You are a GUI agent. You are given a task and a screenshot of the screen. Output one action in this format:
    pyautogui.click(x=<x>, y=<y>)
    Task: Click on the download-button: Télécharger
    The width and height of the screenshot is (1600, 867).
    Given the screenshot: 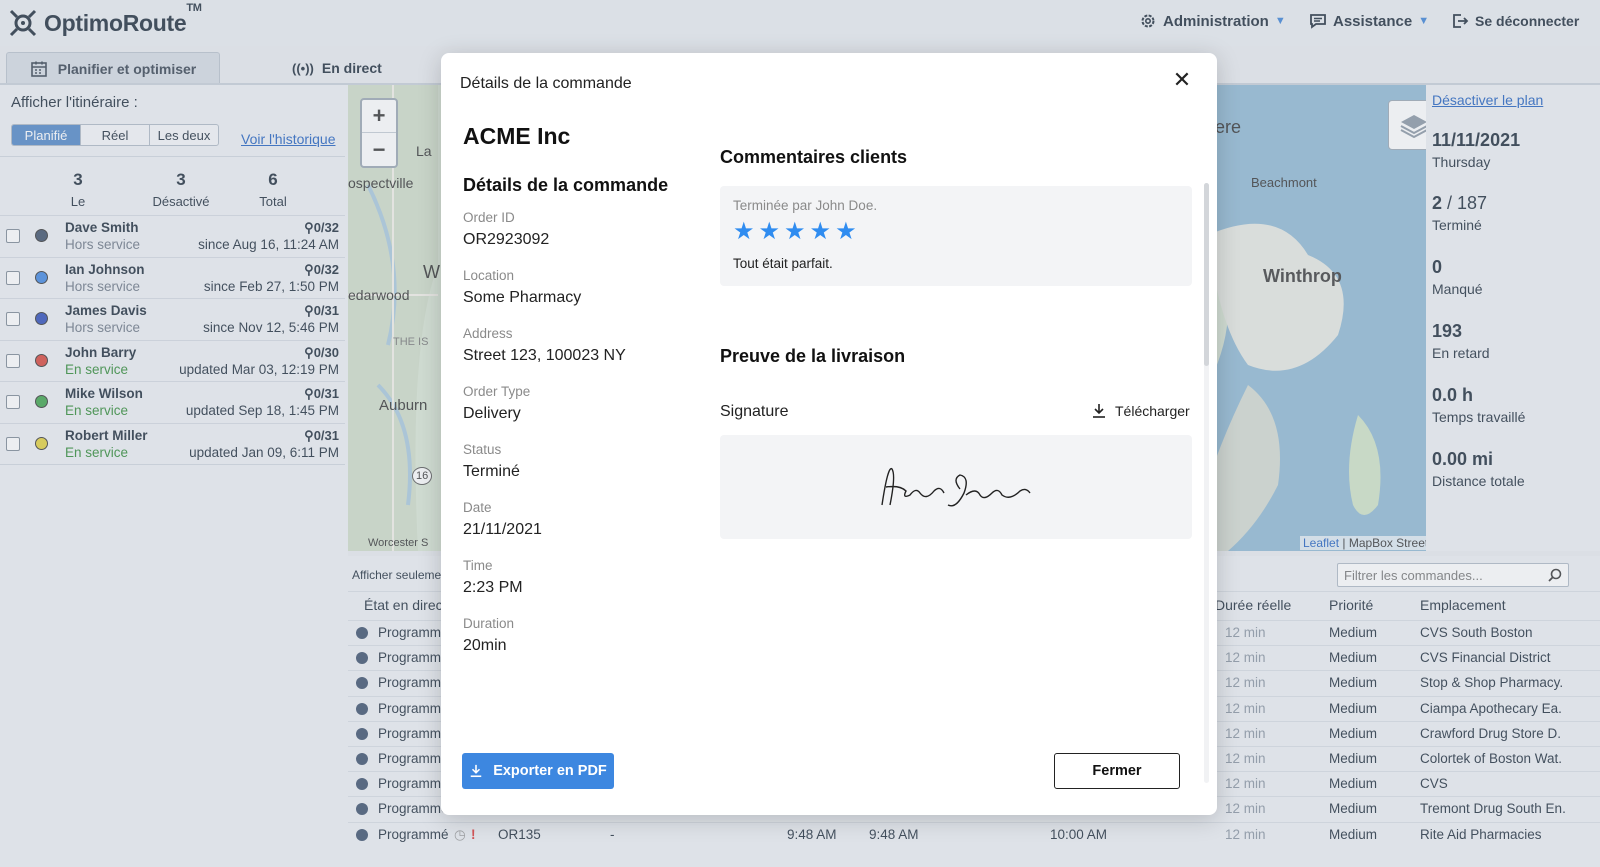 What is the action you would take?
    pyautogui.click(x=1140, y=411)
    